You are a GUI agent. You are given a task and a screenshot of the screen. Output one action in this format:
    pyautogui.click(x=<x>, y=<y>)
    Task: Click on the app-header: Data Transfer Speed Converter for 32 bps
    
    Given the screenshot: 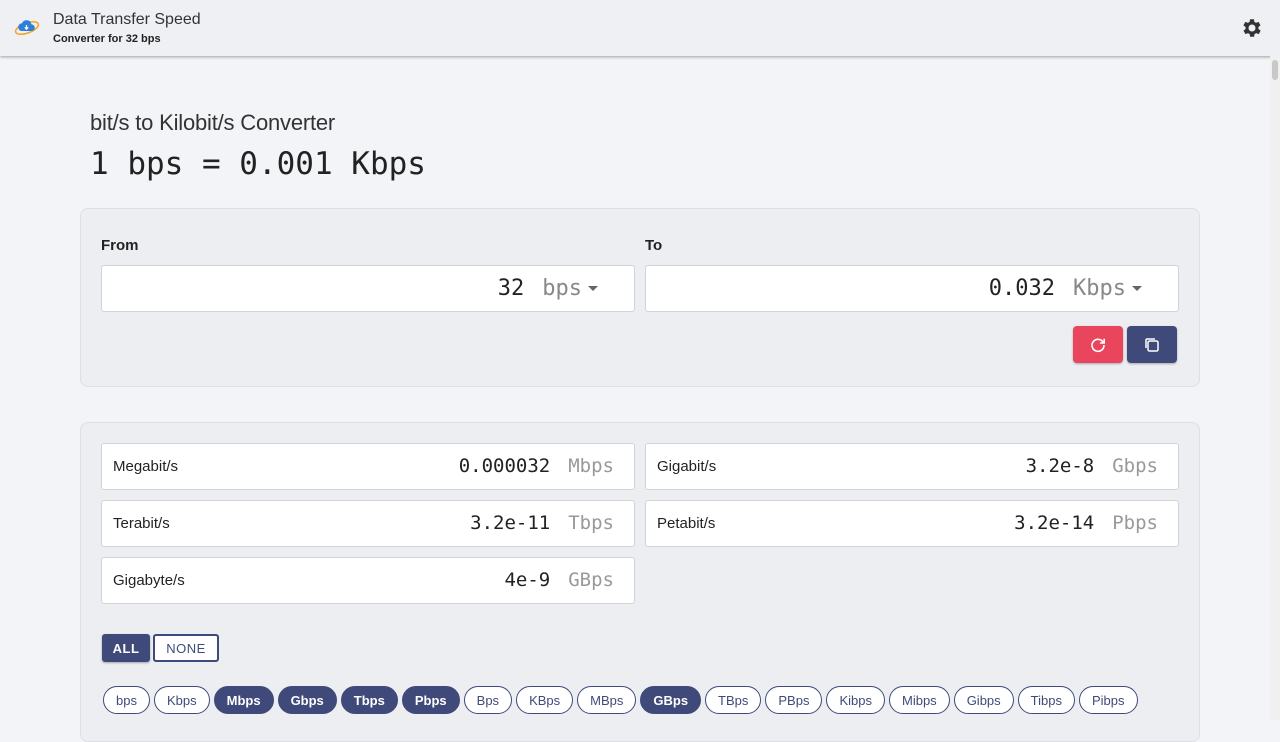 What is the action you would take?
    pyautogui.click(x=640, y=28)
    